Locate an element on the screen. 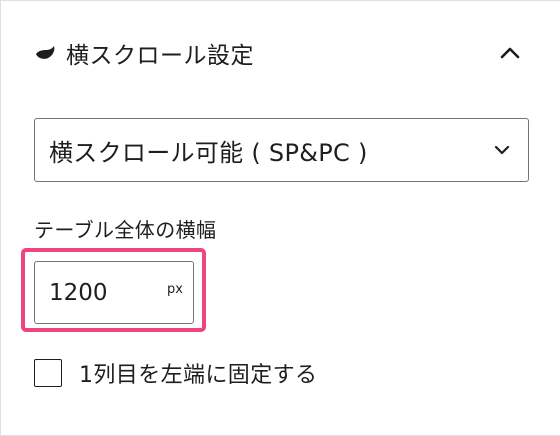 This screenshot has height=436, width=560. chevron-up-icon is located at coordinates (510, 53).